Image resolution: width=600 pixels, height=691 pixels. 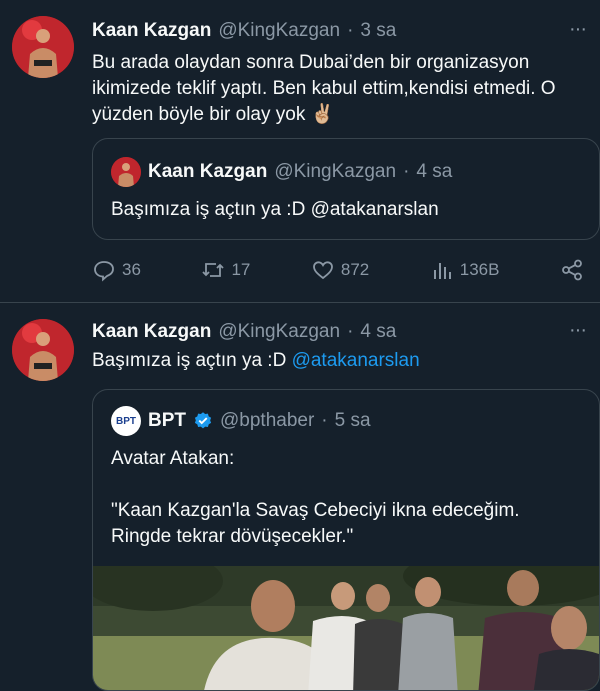 I want to click on avatar: BPT, so click(x=126, y=421).